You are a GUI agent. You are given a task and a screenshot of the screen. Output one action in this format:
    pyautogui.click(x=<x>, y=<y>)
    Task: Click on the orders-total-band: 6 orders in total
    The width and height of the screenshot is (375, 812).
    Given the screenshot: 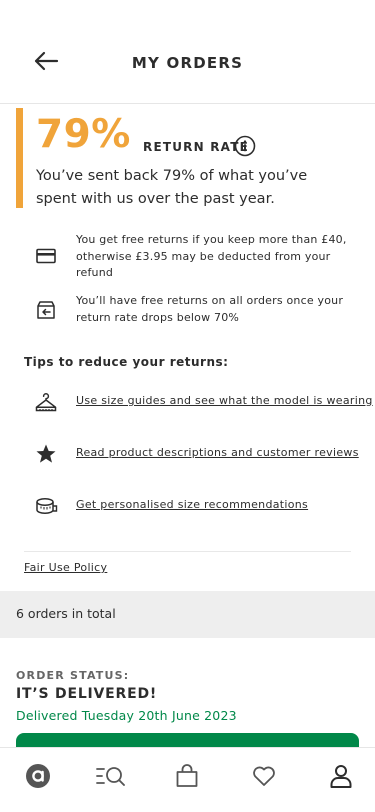 What is the action you would take?
    pyautogui.click(x=187, y=614)
    